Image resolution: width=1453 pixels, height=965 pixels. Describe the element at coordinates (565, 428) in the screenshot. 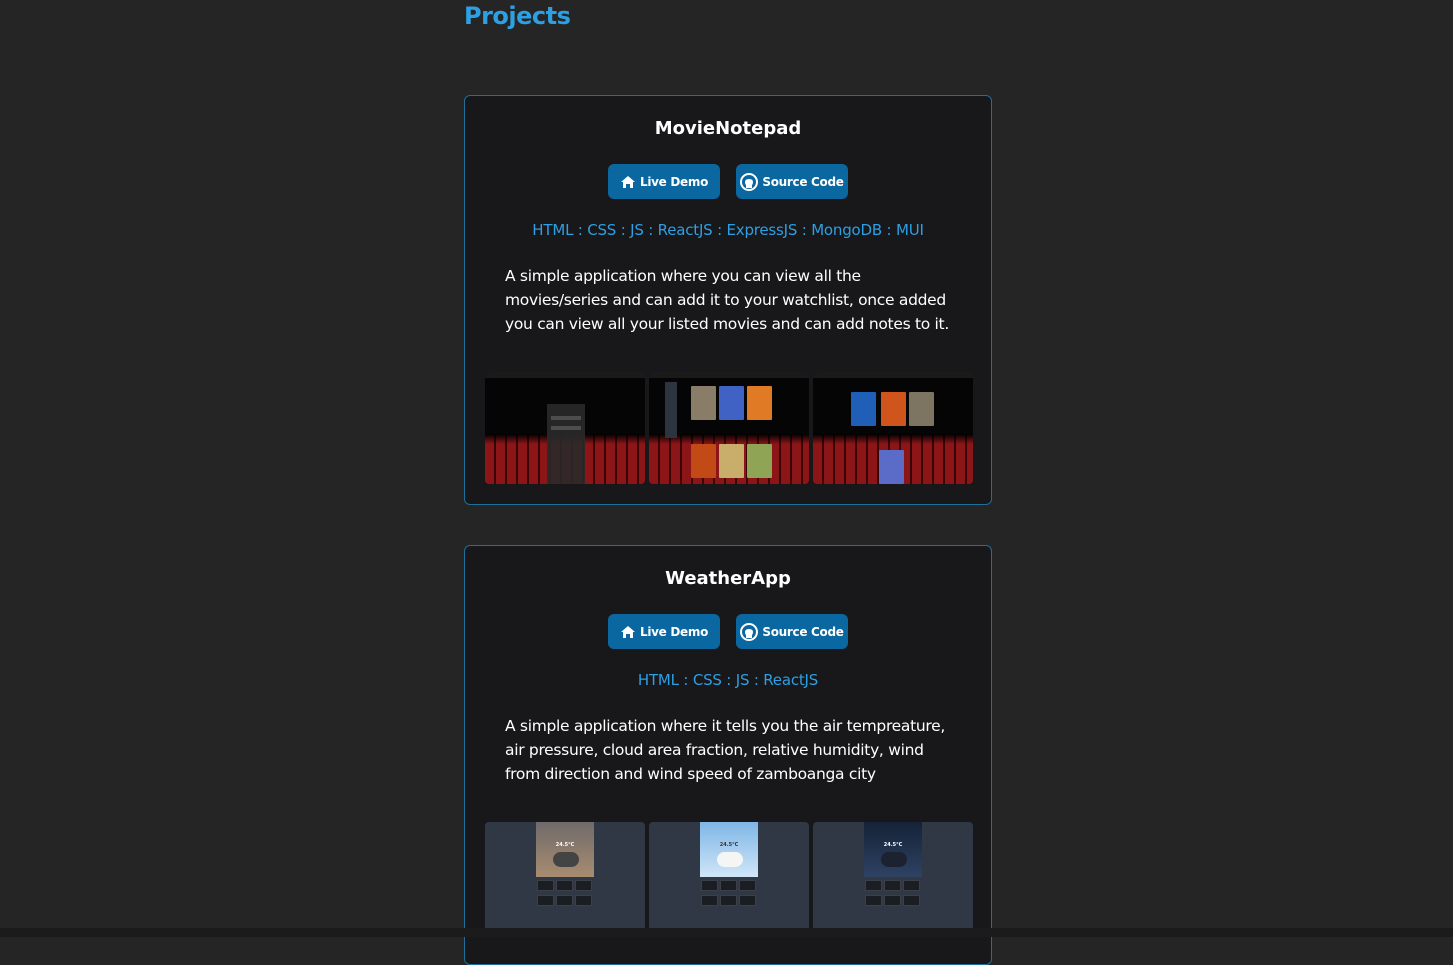

I see `screenshot-login` at that location.